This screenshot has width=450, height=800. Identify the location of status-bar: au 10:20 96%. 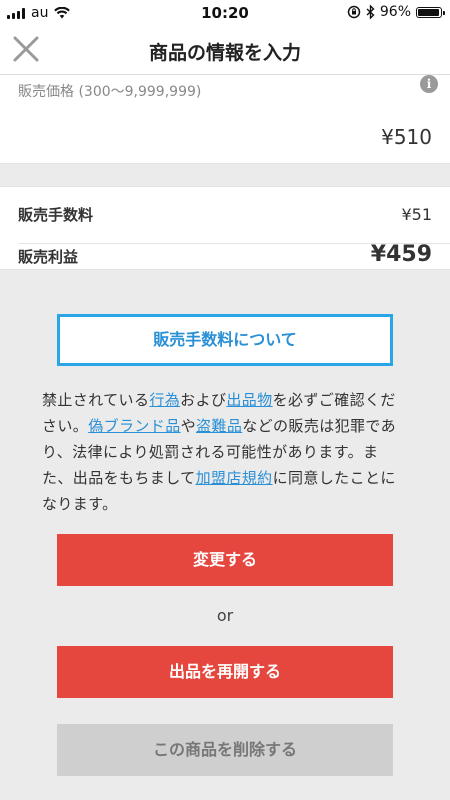
(225, 13).